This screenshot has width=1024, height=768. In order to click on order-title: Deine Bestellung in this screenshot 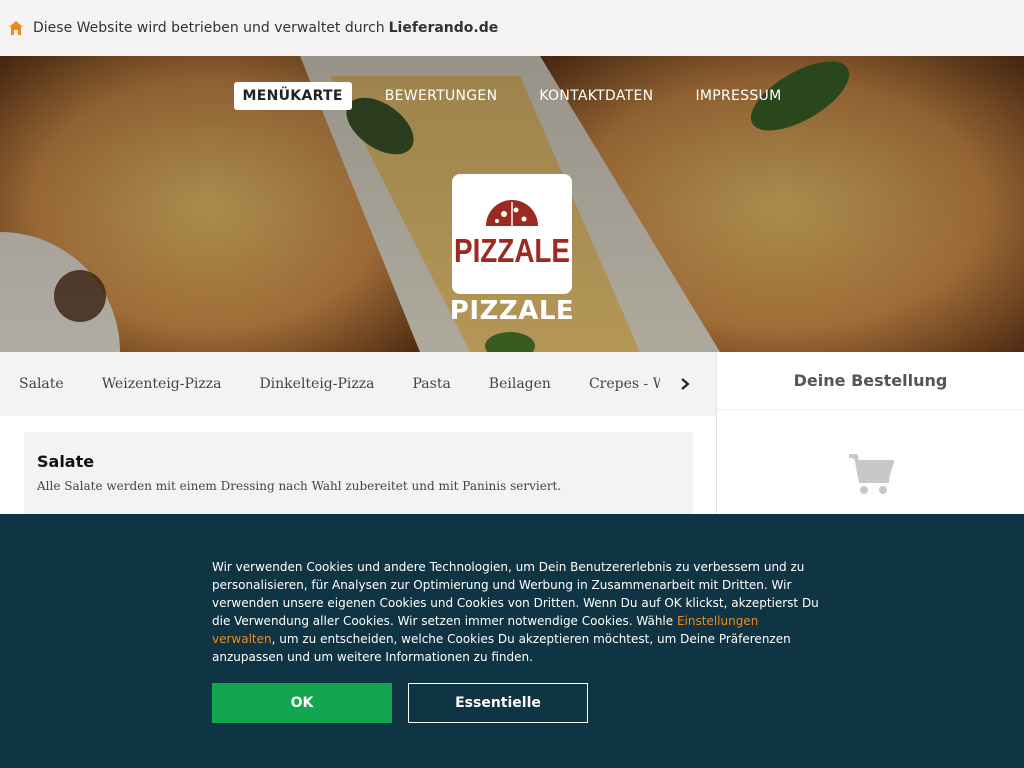, I will do `click(870, 381)`.